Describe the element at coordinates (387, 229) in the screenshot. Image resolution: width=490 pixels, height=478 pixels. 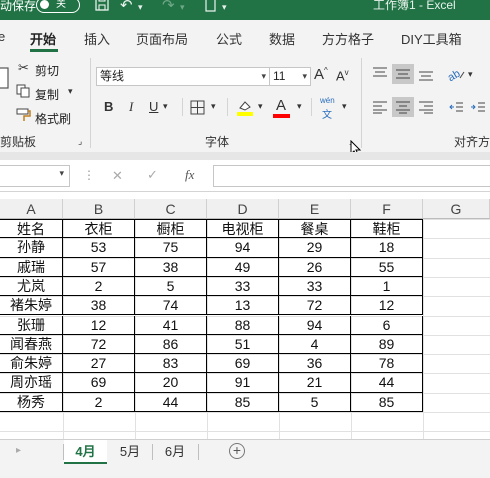
I see `header-cell: 鞋柜` at that location.